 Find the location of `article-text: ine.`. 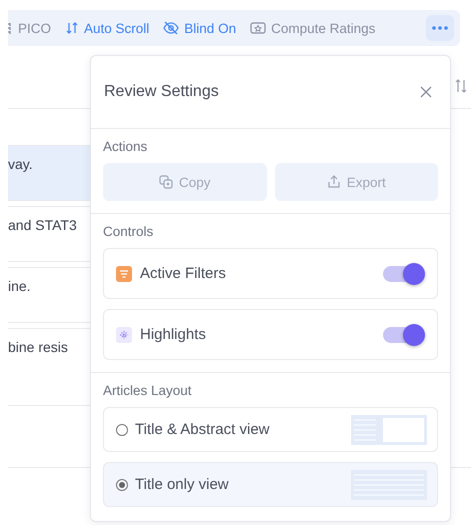

article-text: ine. is located at coordinates (19, 286).